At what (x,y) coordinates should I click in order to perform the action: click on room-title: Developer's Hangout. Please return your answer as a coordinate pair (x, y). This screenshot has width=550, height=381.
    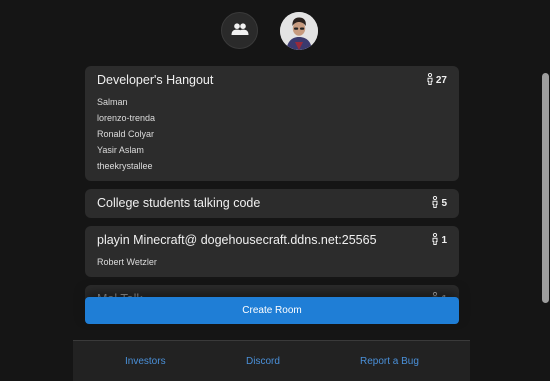
    Looking at the image, I should click on (155, 80).